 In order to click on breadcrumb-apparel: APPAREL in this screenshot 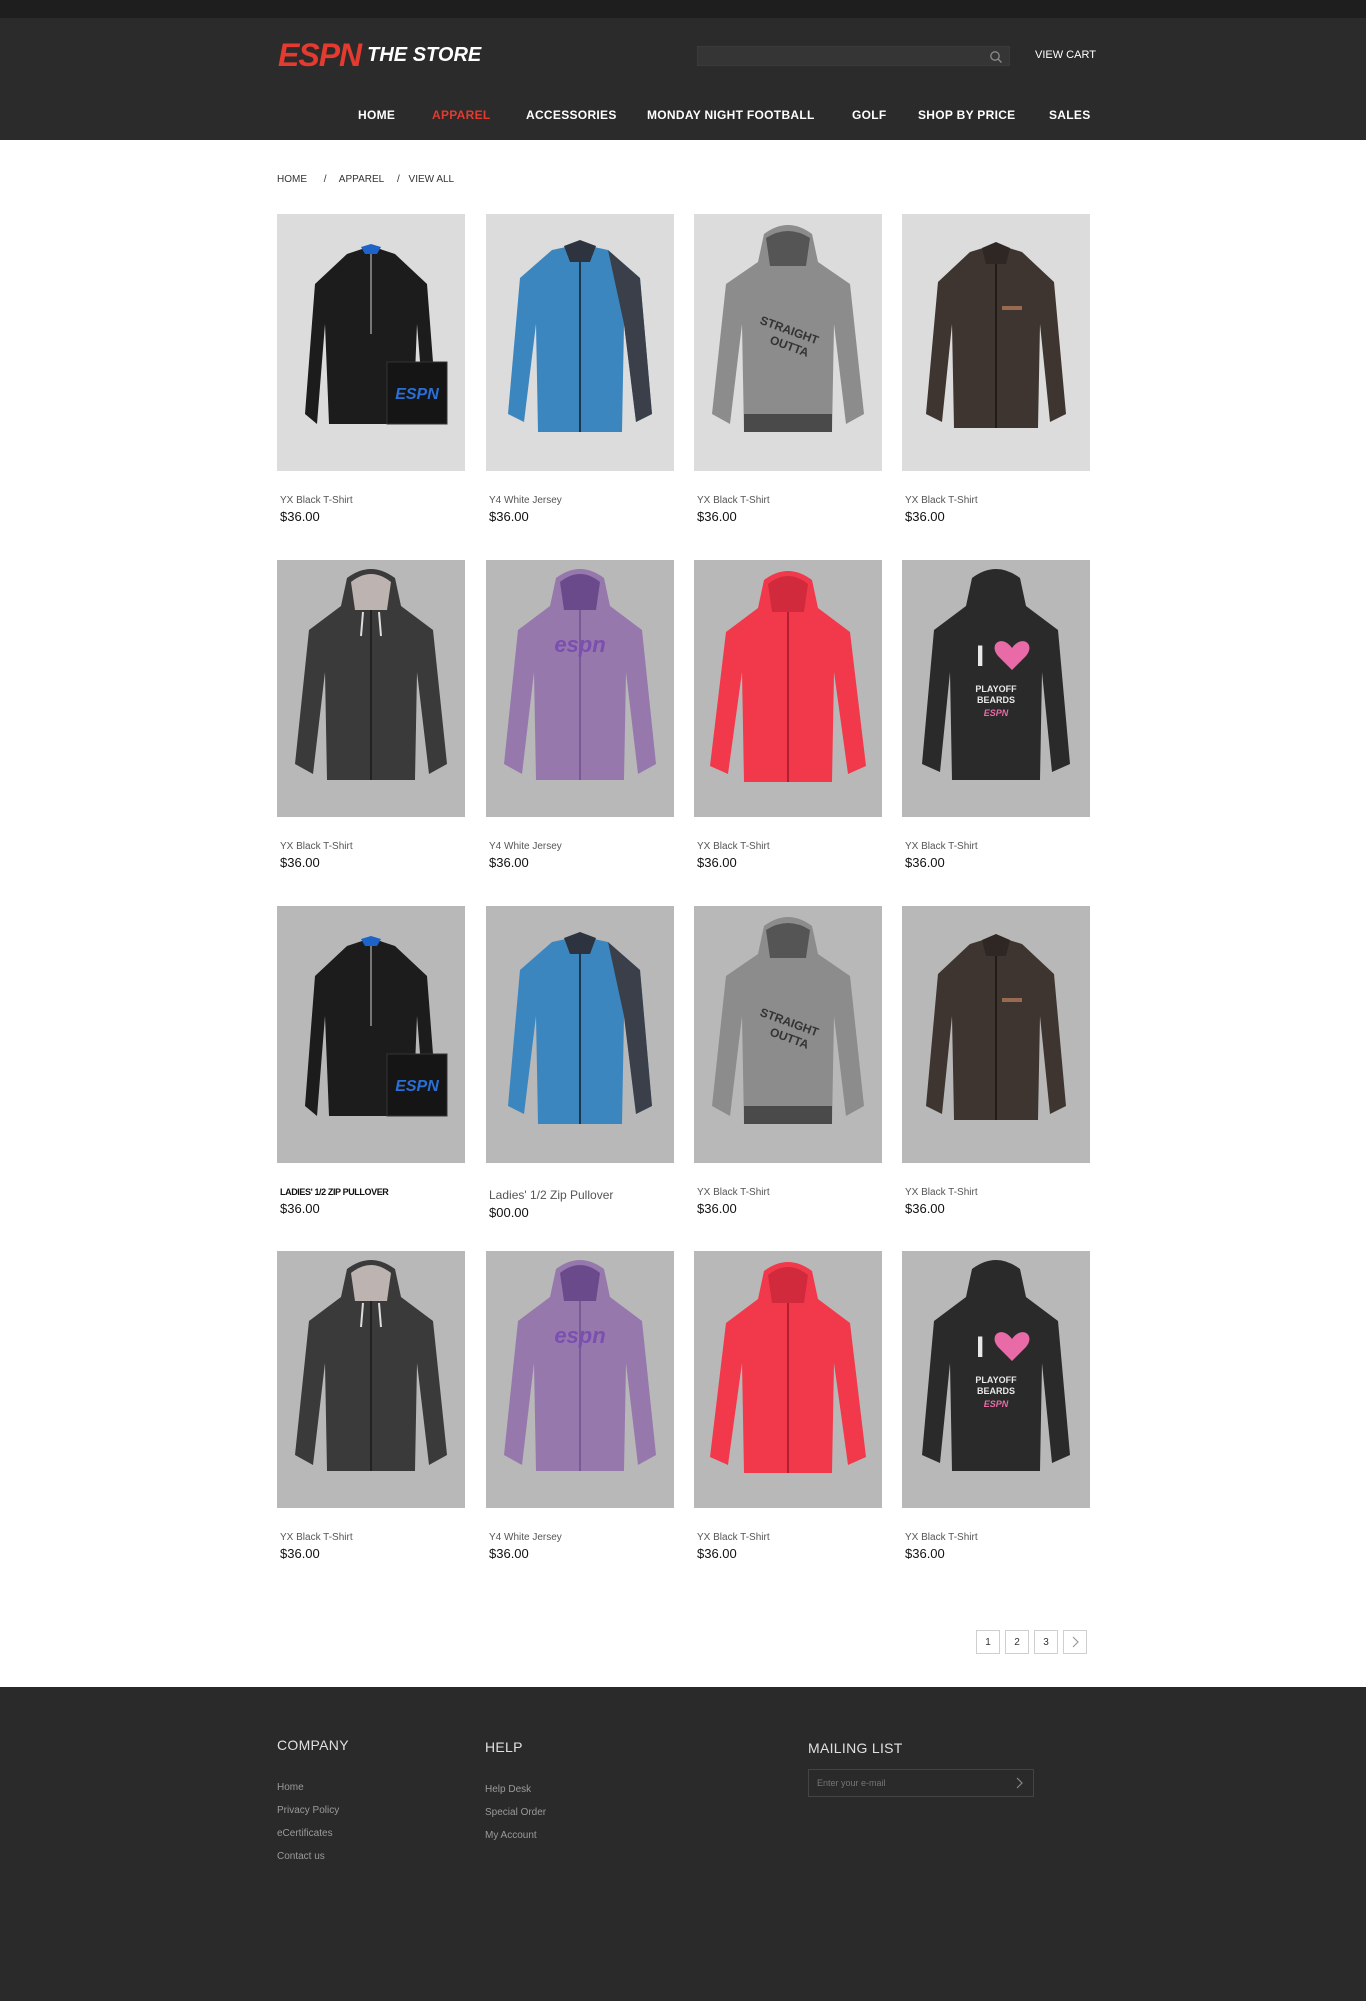, I will do `click(361, 179)`.